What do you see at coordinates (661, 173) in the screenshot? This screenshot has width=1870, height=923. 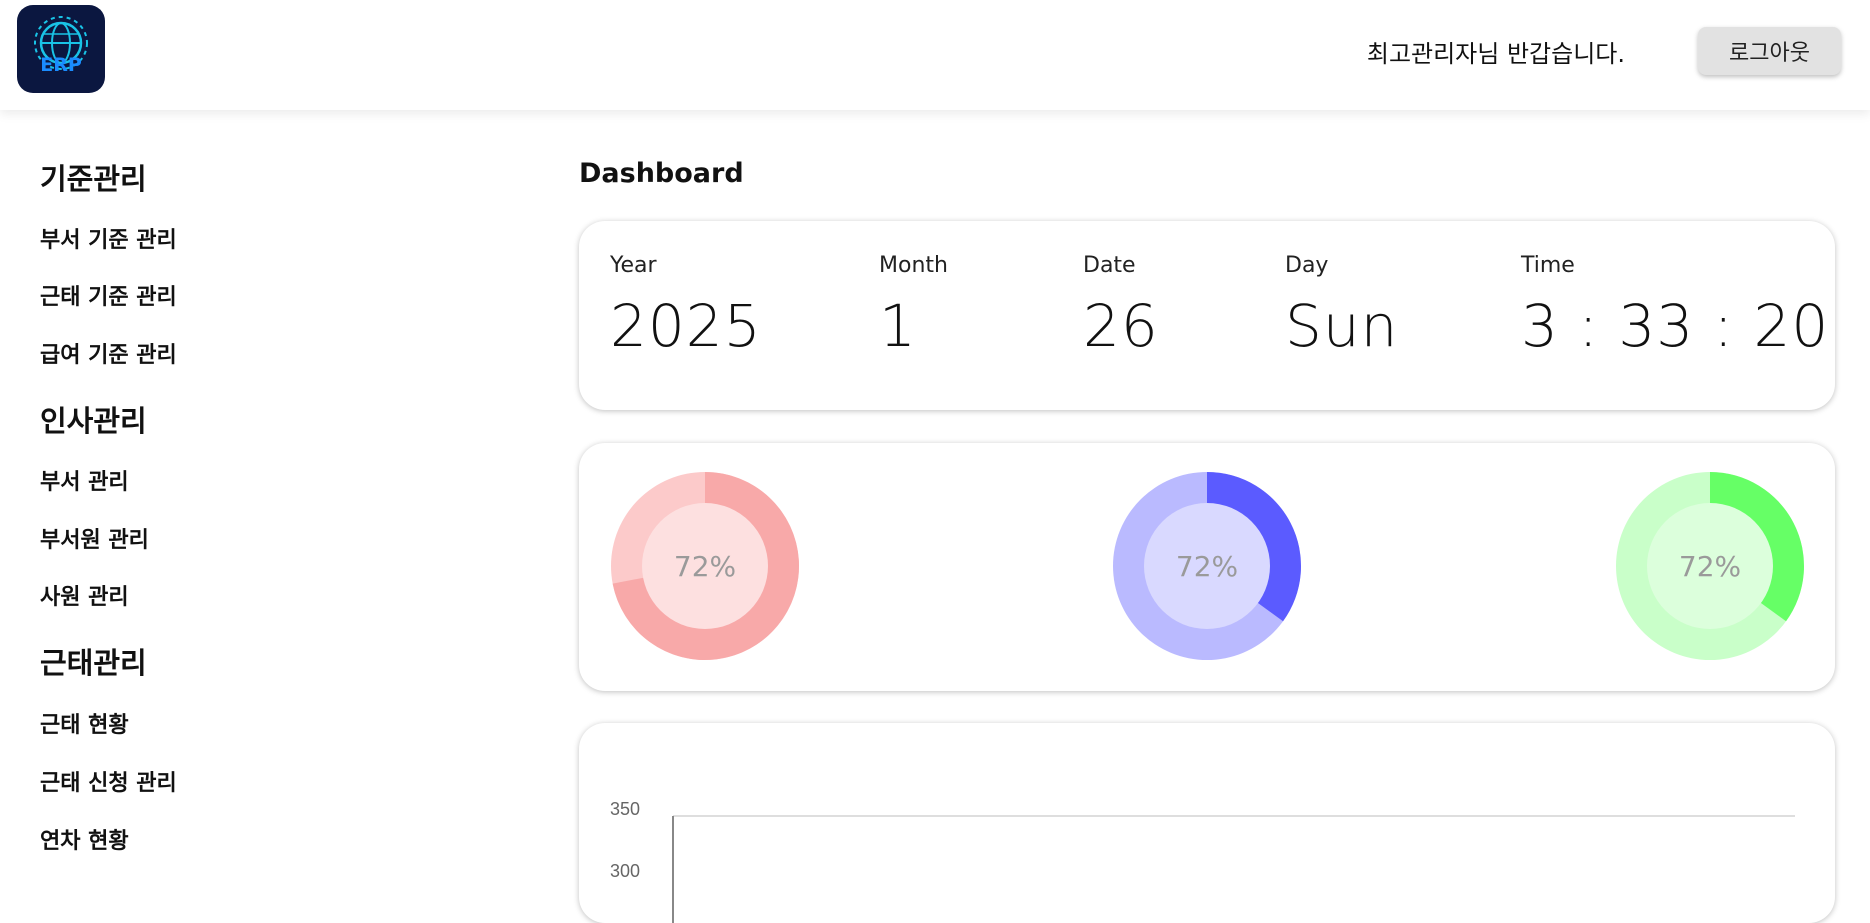 I see `page-title: Dashboard` at bounding box center [661, 173].